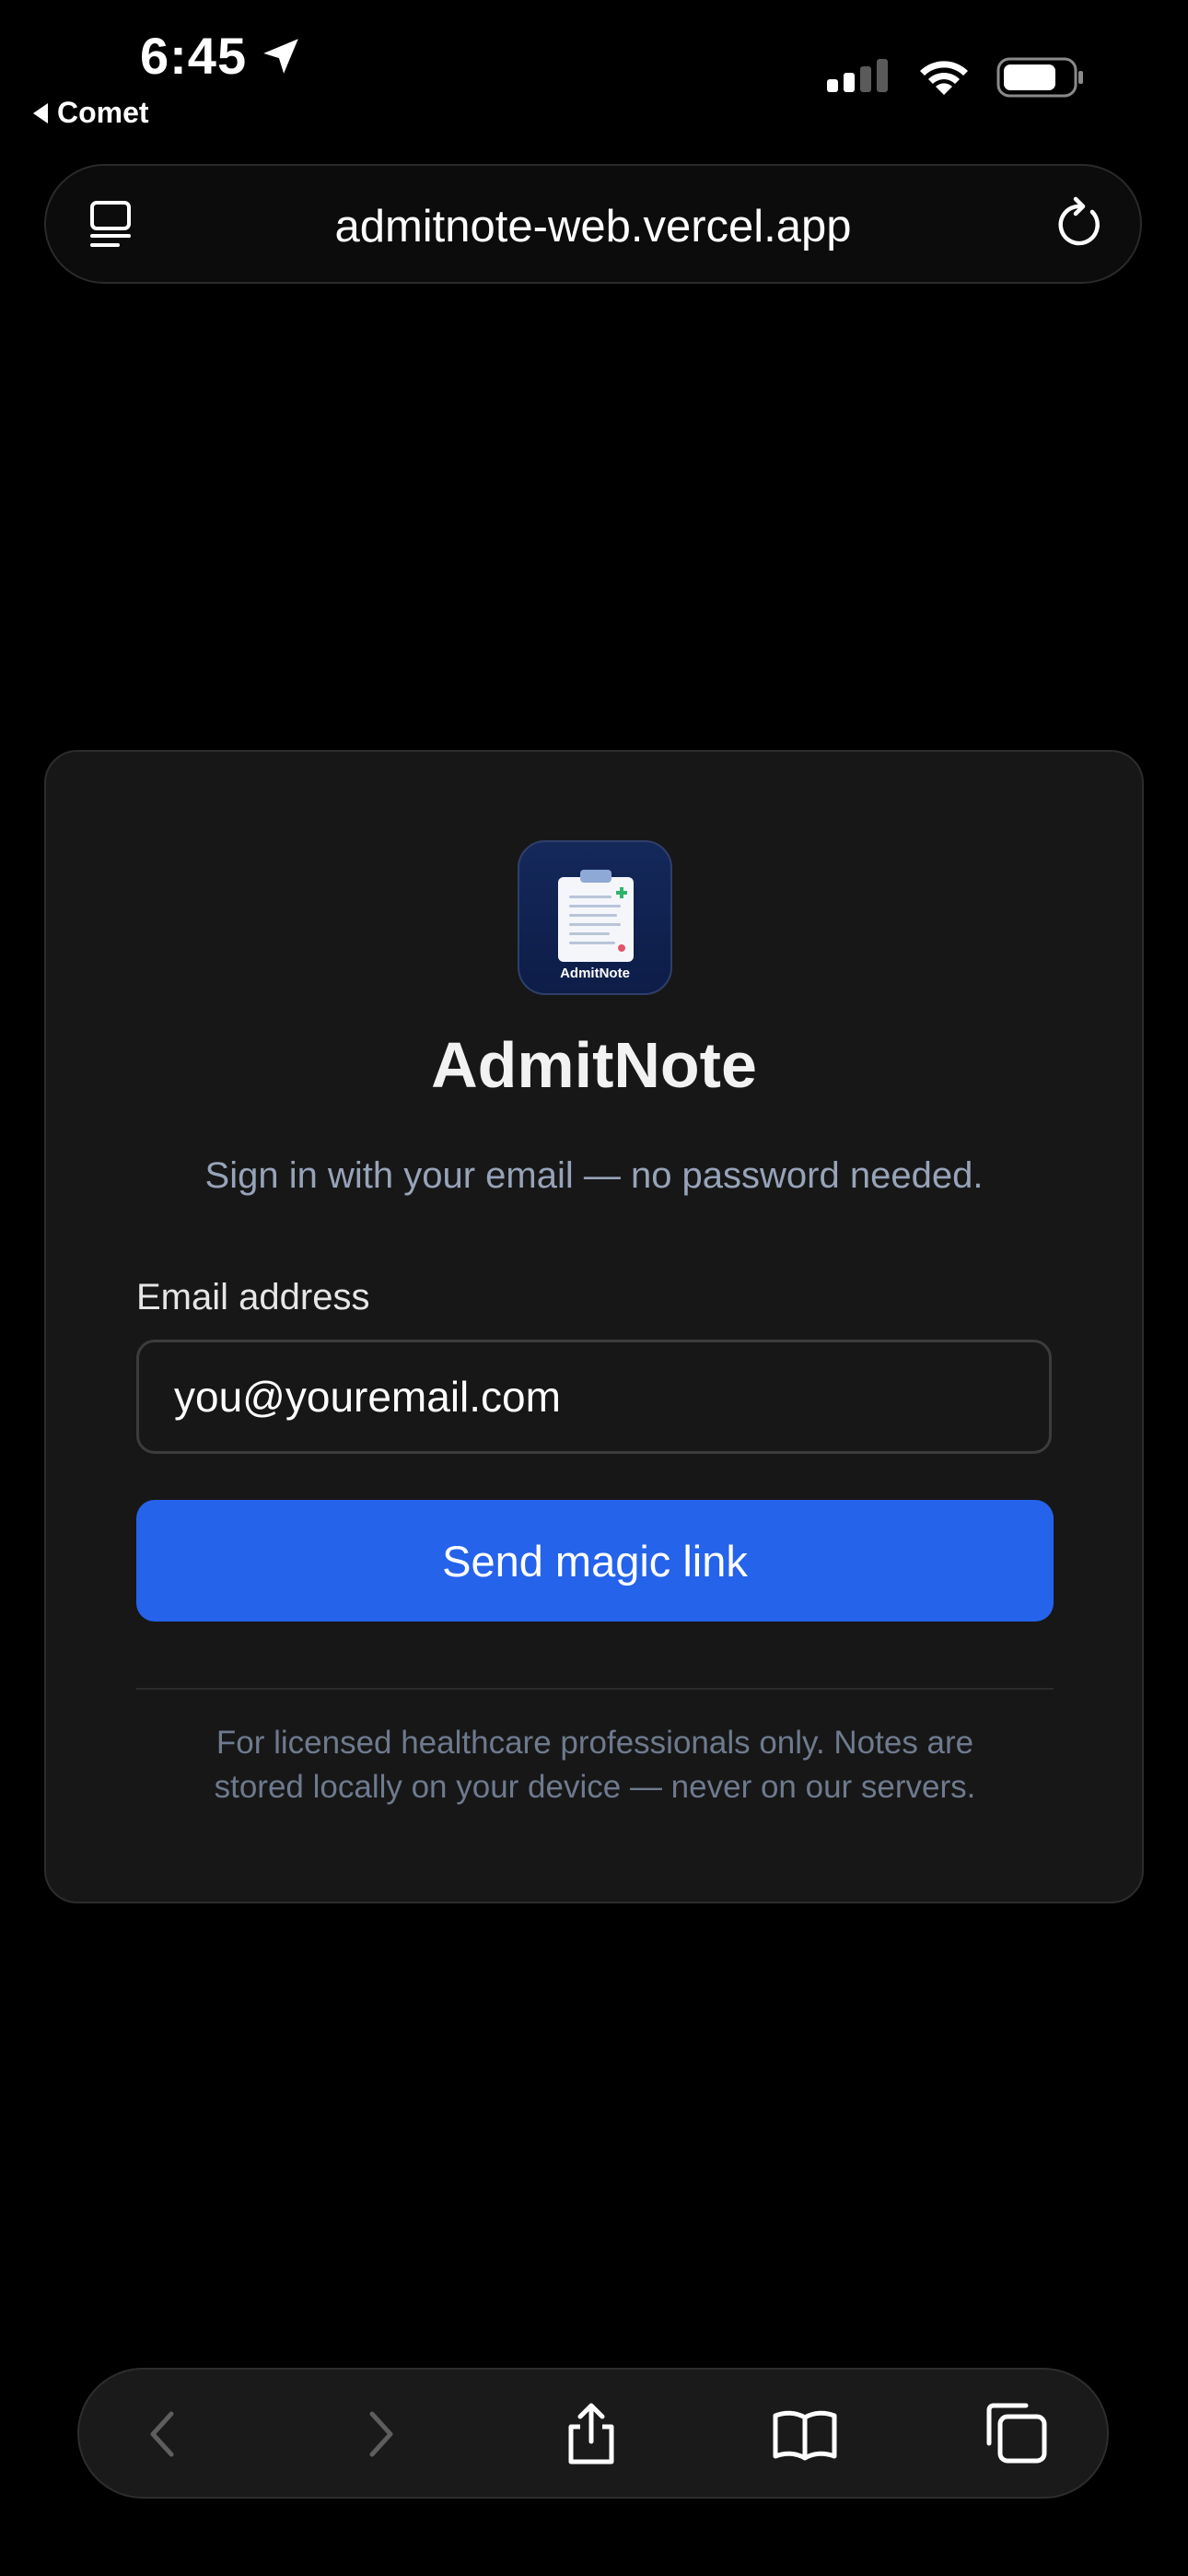  What do you see at coordinates (594, 1397) in the screenshot?
I see `email-field` at bounding box center [594, 1397].